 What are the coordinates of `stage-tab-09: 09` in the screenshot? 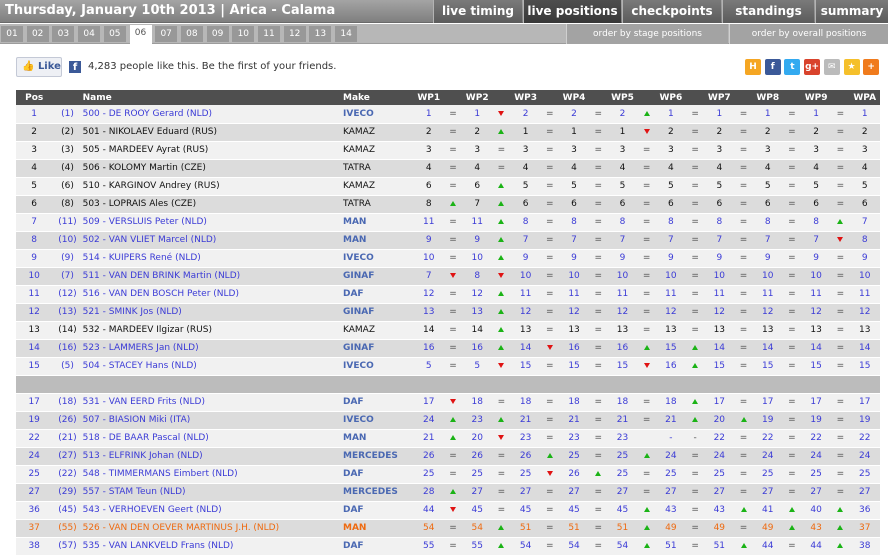 It's located at (217, 34).